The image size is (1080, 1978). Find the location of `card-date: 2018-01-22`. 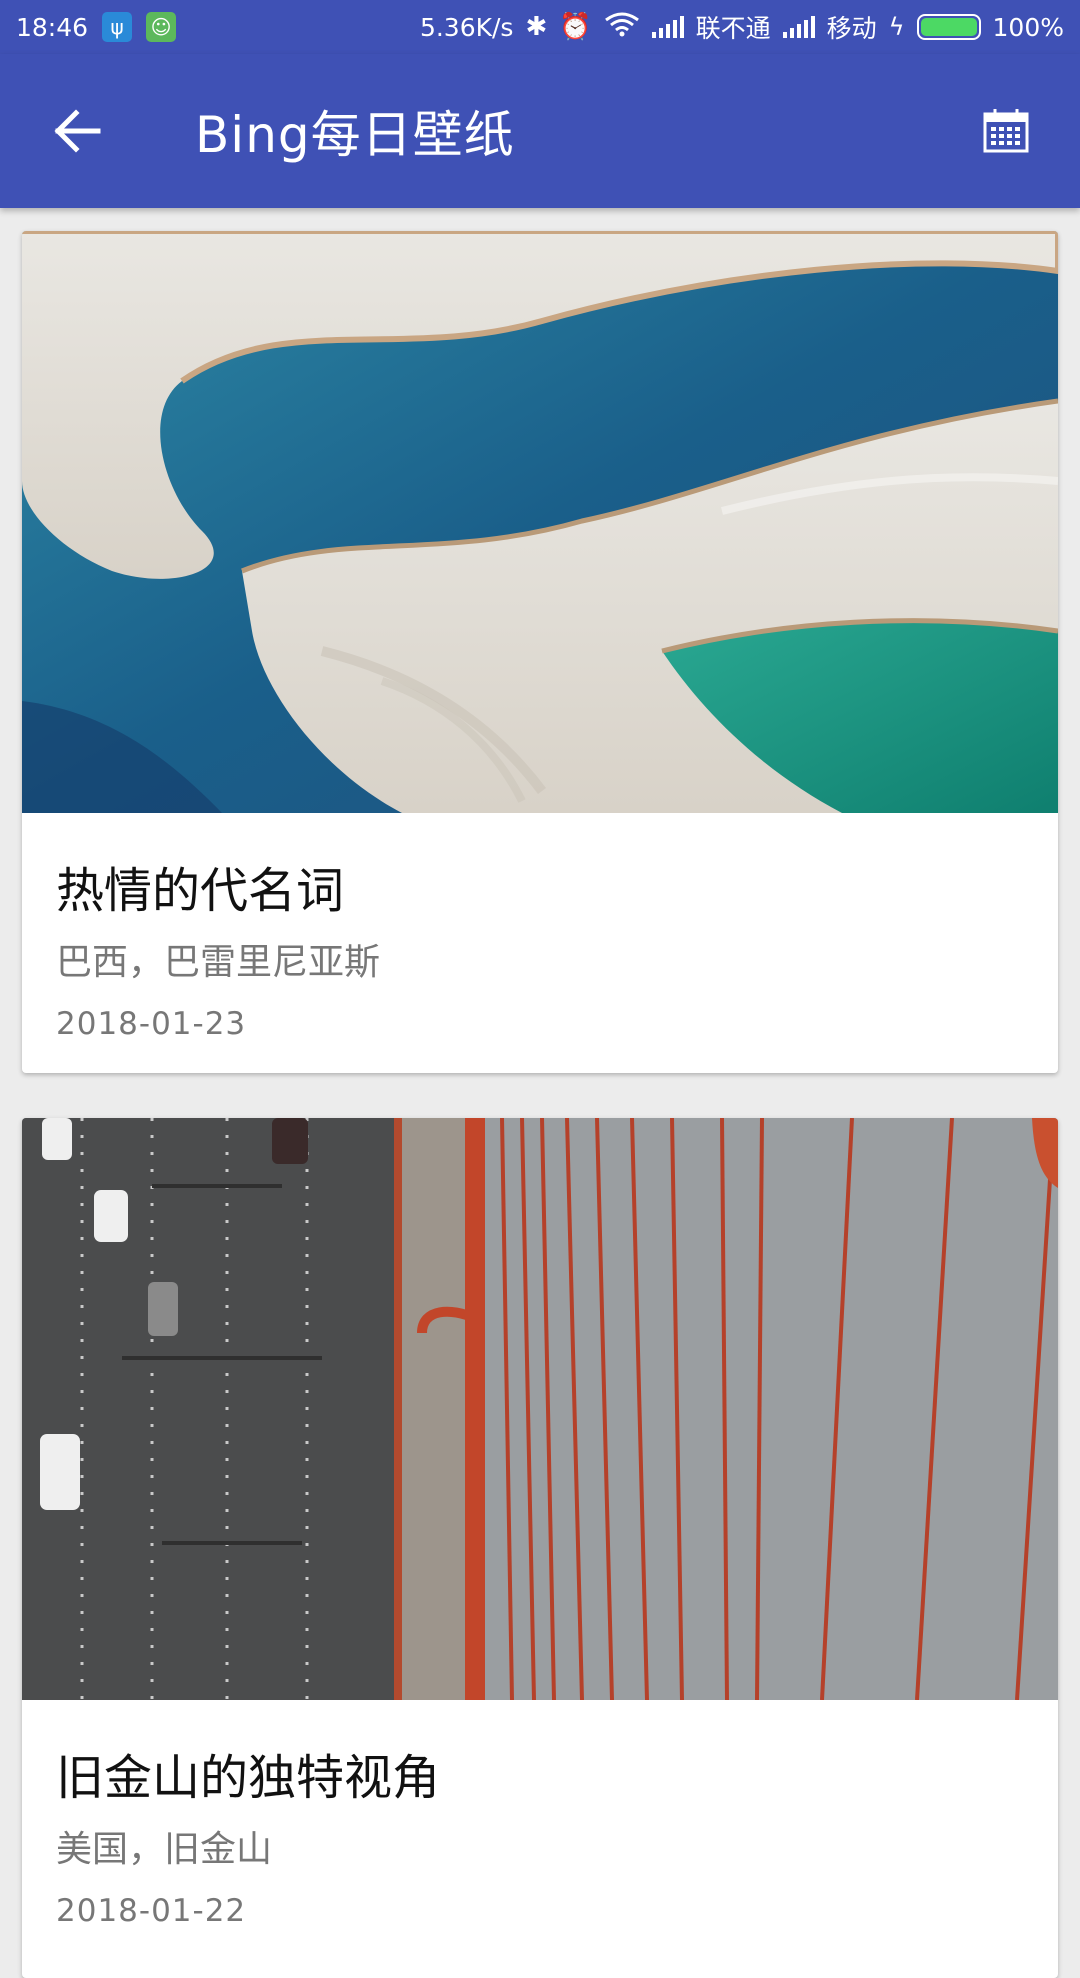

card-date: 2018-01-22 is located at coordinates (151, 1911).